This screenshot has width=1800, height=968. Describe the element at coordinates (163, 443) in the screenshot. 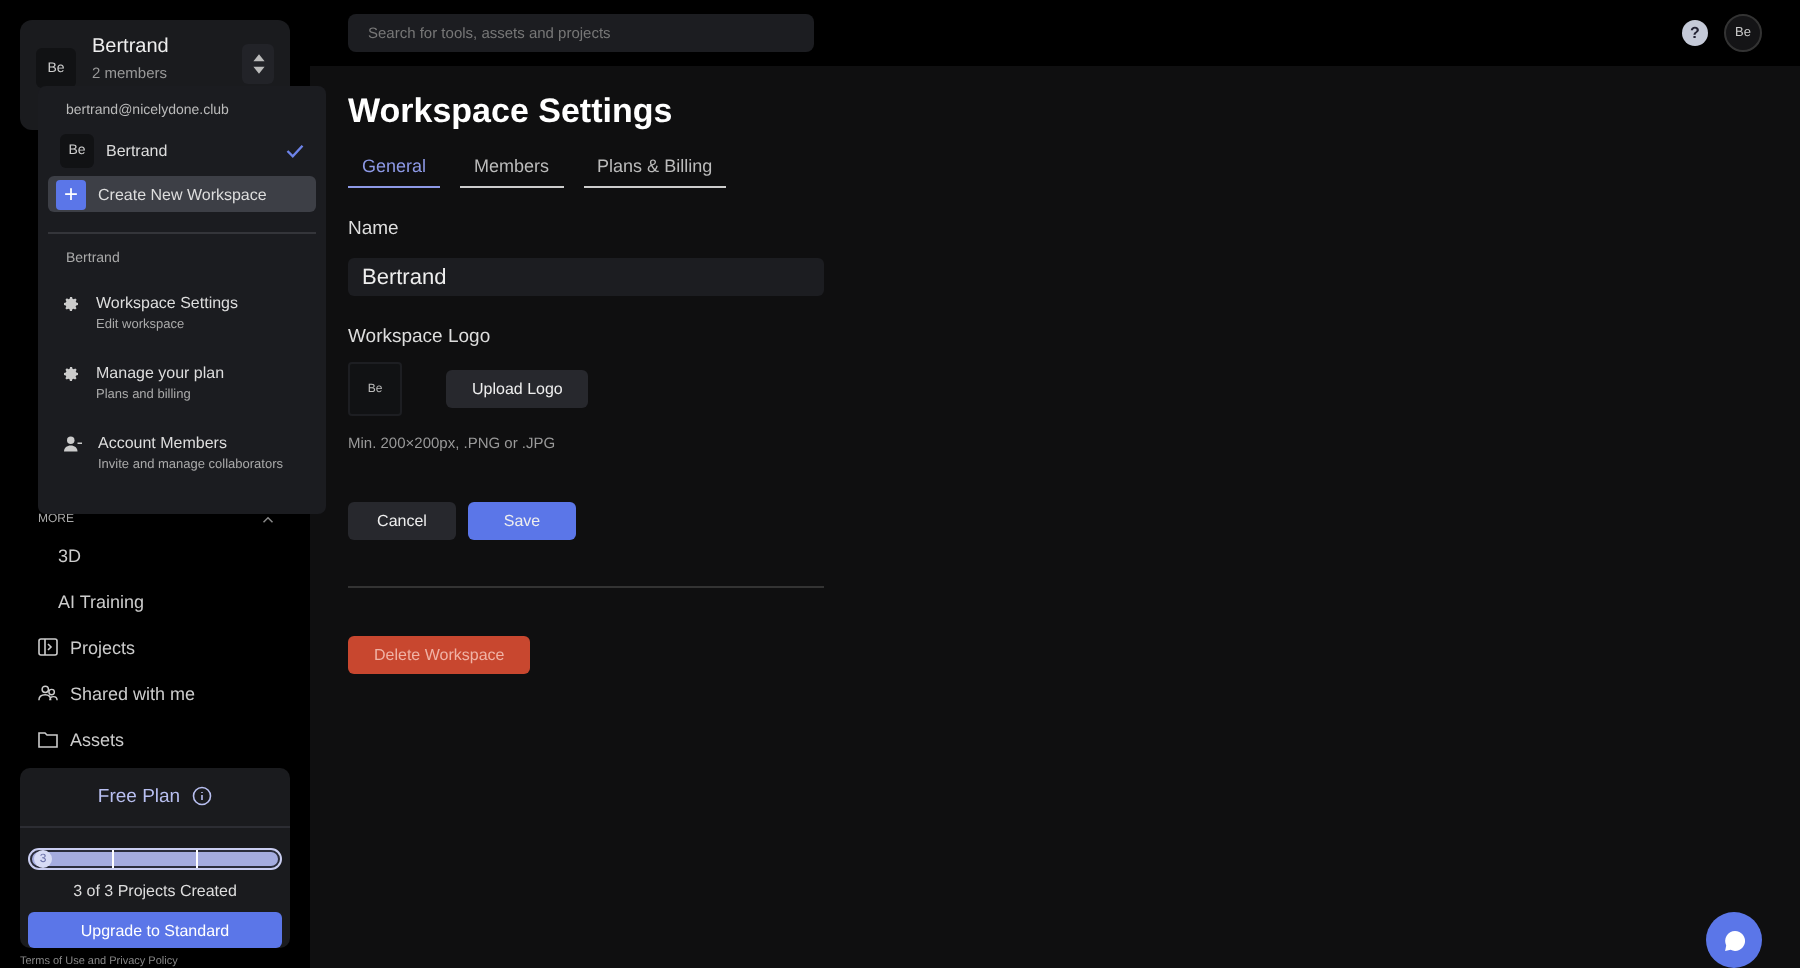

I see `menu-item-title: Account Members` at that location.